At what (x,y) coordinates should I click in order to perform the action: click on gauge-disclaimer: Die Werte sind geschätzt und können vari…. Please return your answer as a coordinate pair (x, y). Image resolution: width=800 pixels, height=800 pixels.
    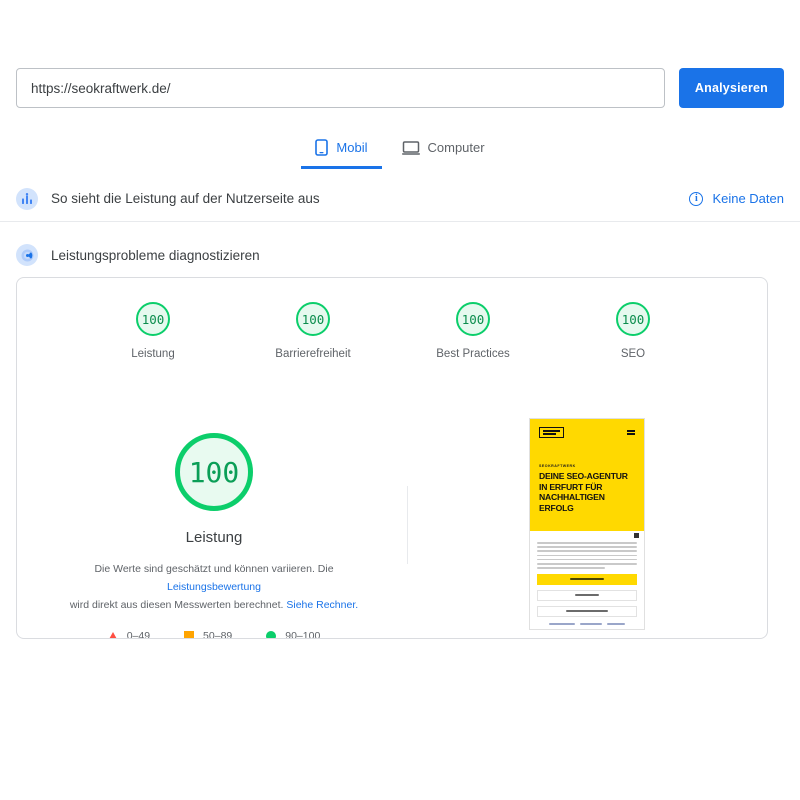
    Looking at the image, I should click on (214, 587).